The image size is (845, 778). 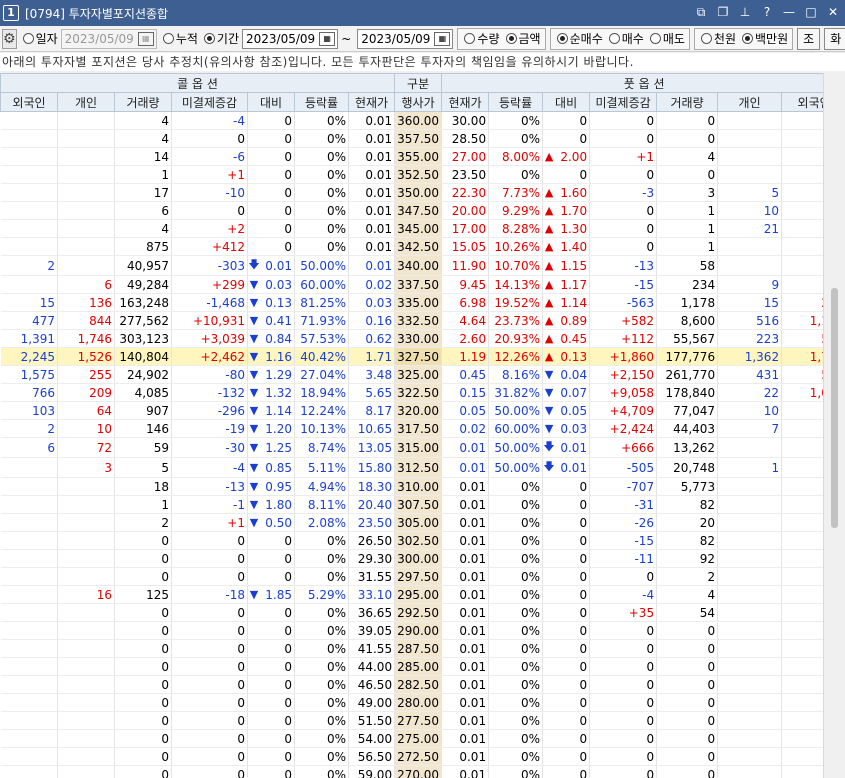 I want to click on radio-cumulative: 누적, so click(x=180, y=38).